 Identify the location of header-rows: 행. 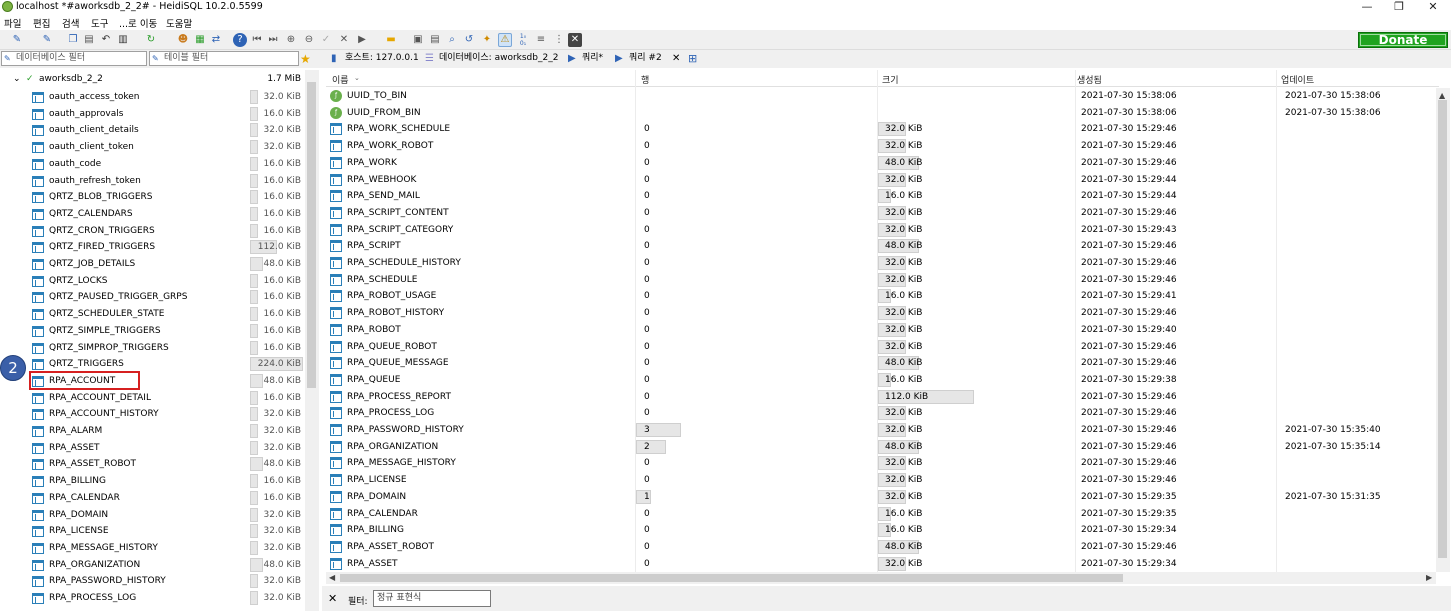
(645, 79).